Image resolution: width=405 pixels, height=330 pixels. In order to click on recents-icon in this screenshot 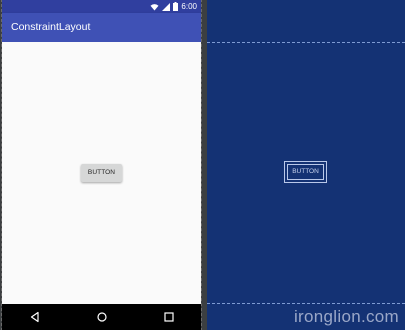, I will do `click(169, 317)`.